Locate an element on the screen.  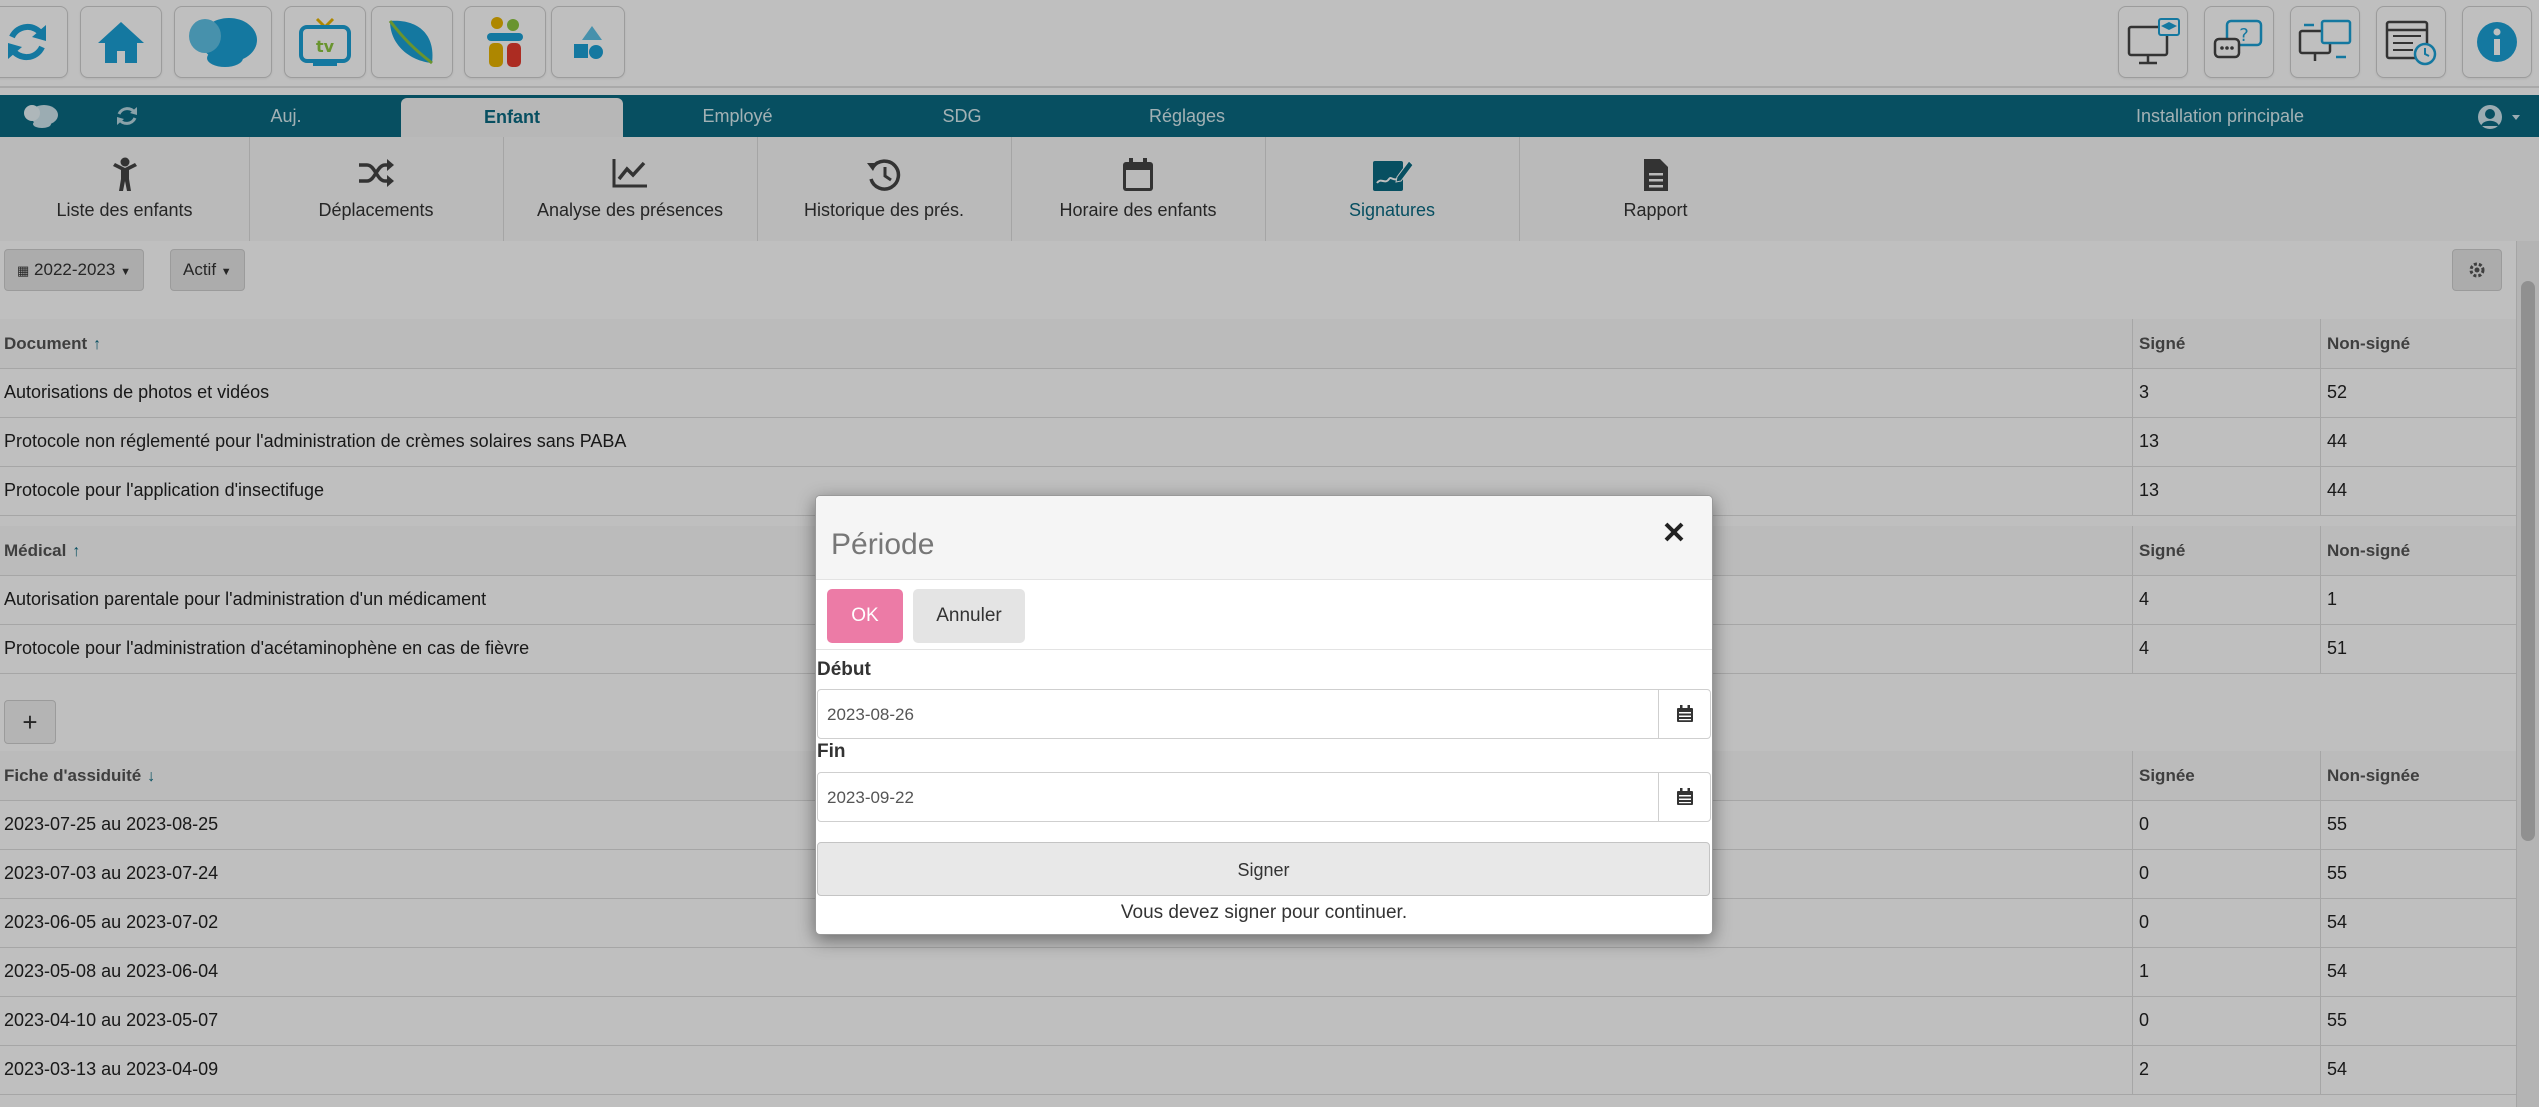
end-date-label: Fin is located at coordinates (831, 751).